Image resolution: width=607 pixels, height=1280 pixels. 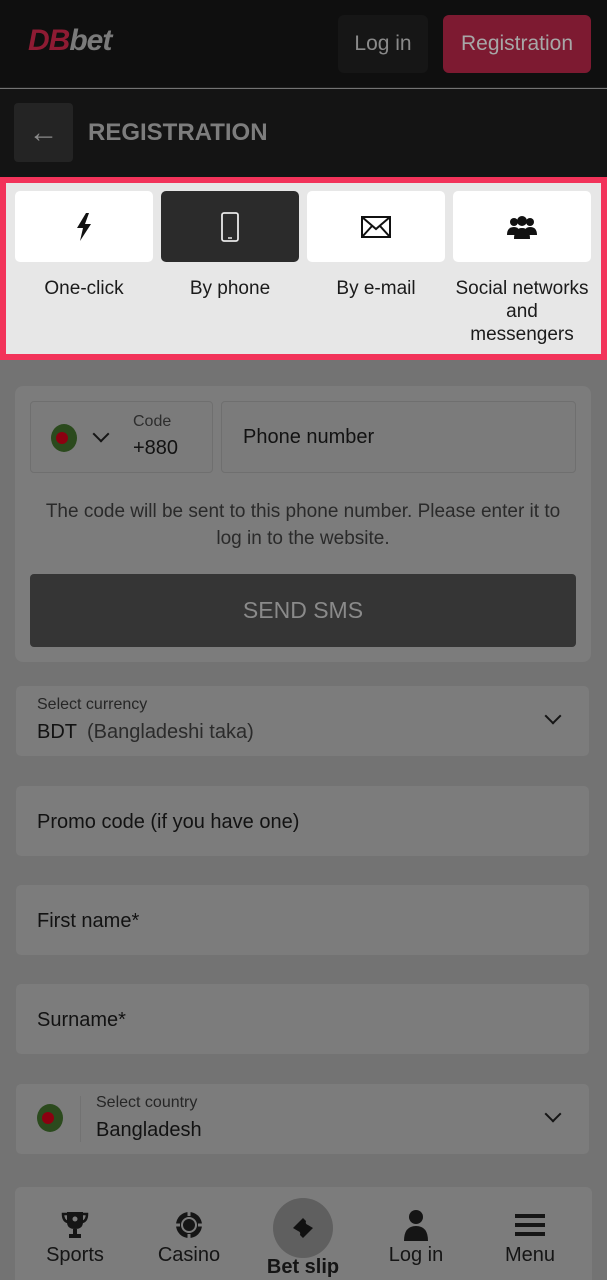 What do you see at coordinates (152, 421) in the screenshot?
I see `country-code-label: Code` at bounding box center [152, 421].